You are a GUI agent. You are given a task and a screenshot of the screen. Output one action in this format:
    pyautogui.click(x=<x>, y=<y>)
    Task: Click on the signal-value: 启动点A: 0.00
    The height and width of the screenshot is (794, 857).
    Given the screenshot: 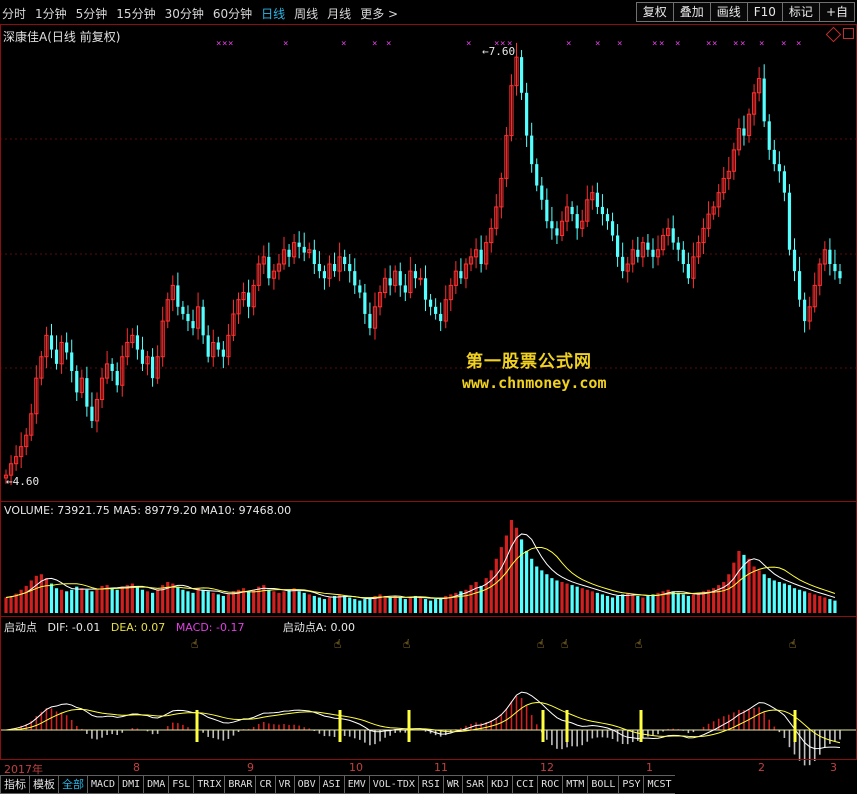 What is the action you would take?
    pyautogui.click(x=318, y=627)
    